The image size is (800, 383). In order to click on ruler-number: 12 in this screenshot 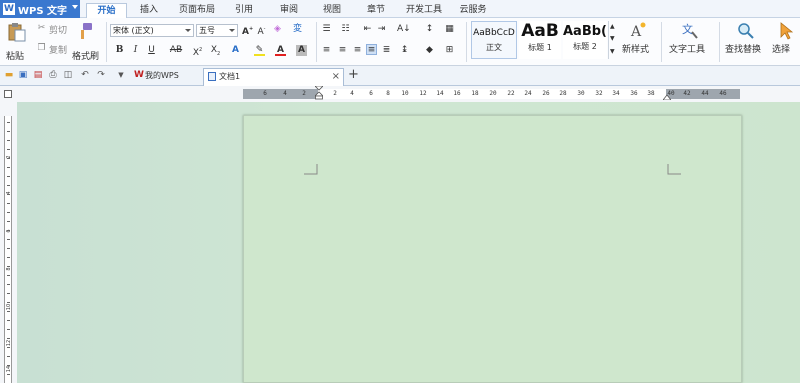, I will do `click(9, 343)`.